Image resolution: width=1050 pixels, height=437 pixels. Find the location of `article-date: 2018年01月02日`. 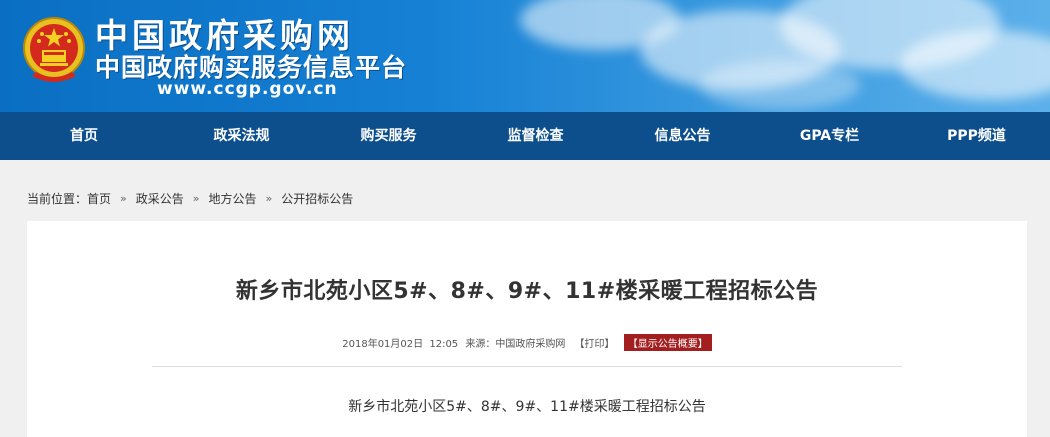

article-date: 2018年01月02日 is located at coordinates (383, 344).